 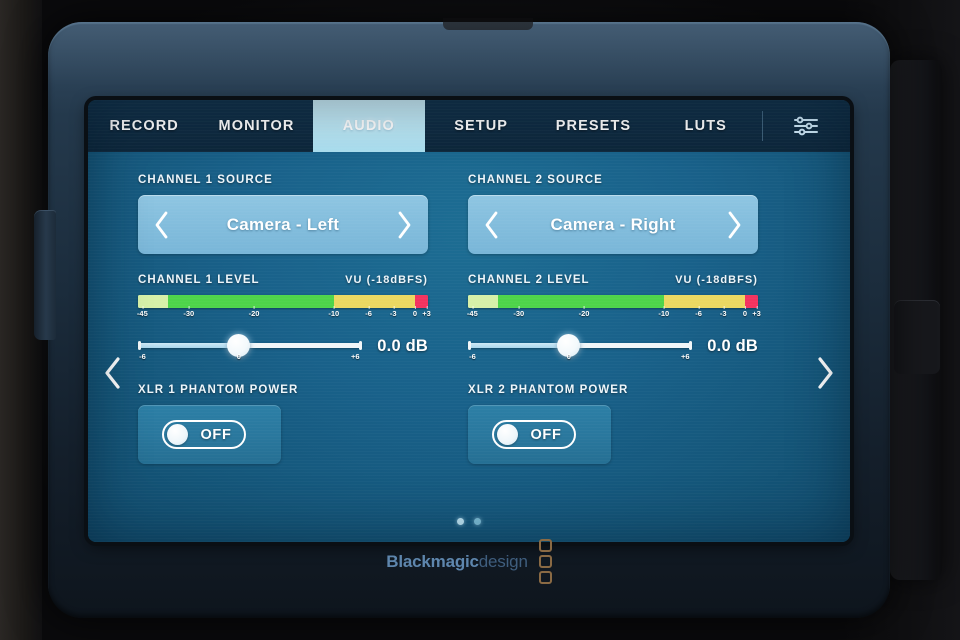 What do you see at coordinates (256, 126) in the screenshot?
I see `tab-monitor: MONITOR` at bounding box center [256, 126].